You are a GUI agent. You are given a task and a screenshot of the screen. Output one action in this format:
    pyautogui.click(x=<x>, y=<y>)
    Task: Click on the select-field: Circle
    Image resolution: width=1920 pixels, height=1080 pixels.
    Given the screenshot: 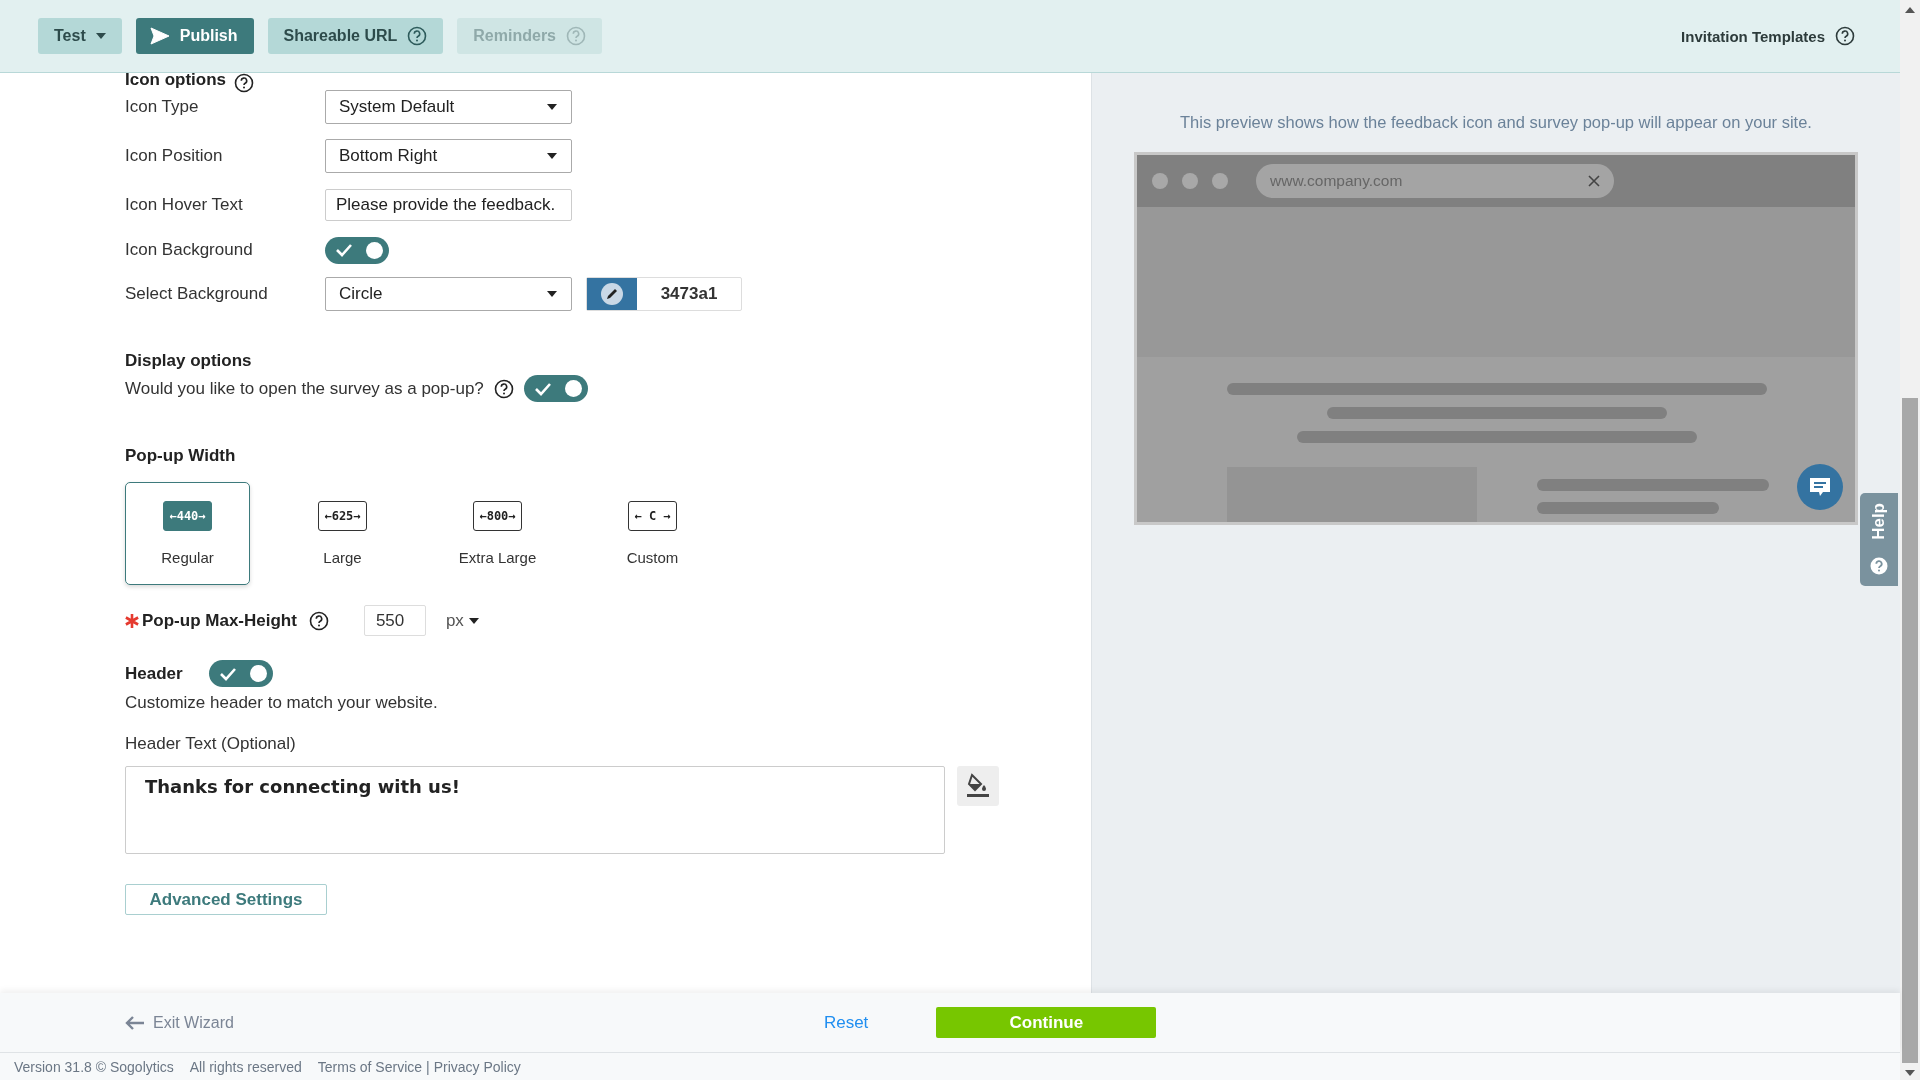 What is the action you would take?
    pyautogui.click(x=448, y=294)
    